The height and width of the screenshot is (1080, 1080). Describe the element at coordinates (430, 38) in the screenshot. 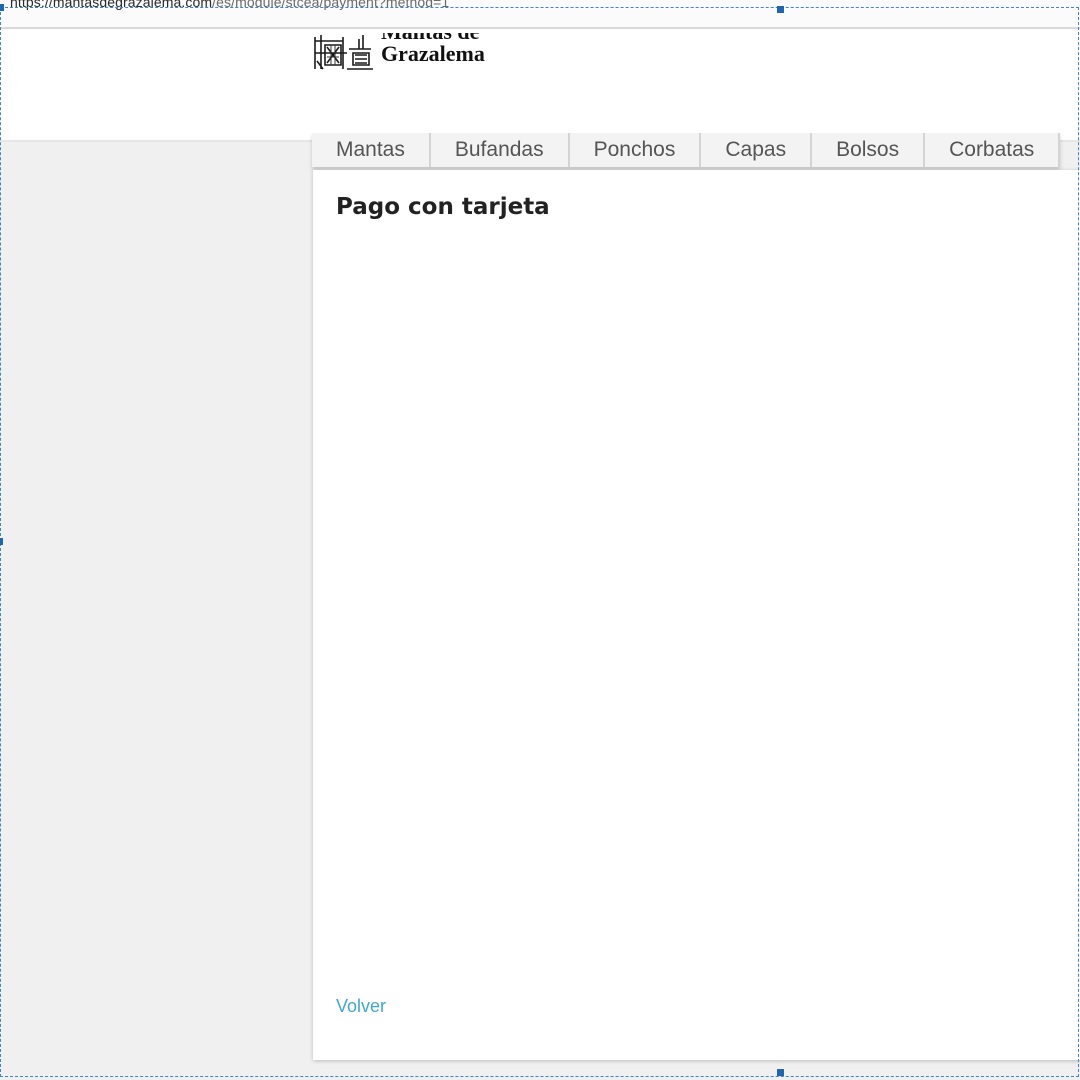

I see `logo-line-1: Mantas de` at that location.